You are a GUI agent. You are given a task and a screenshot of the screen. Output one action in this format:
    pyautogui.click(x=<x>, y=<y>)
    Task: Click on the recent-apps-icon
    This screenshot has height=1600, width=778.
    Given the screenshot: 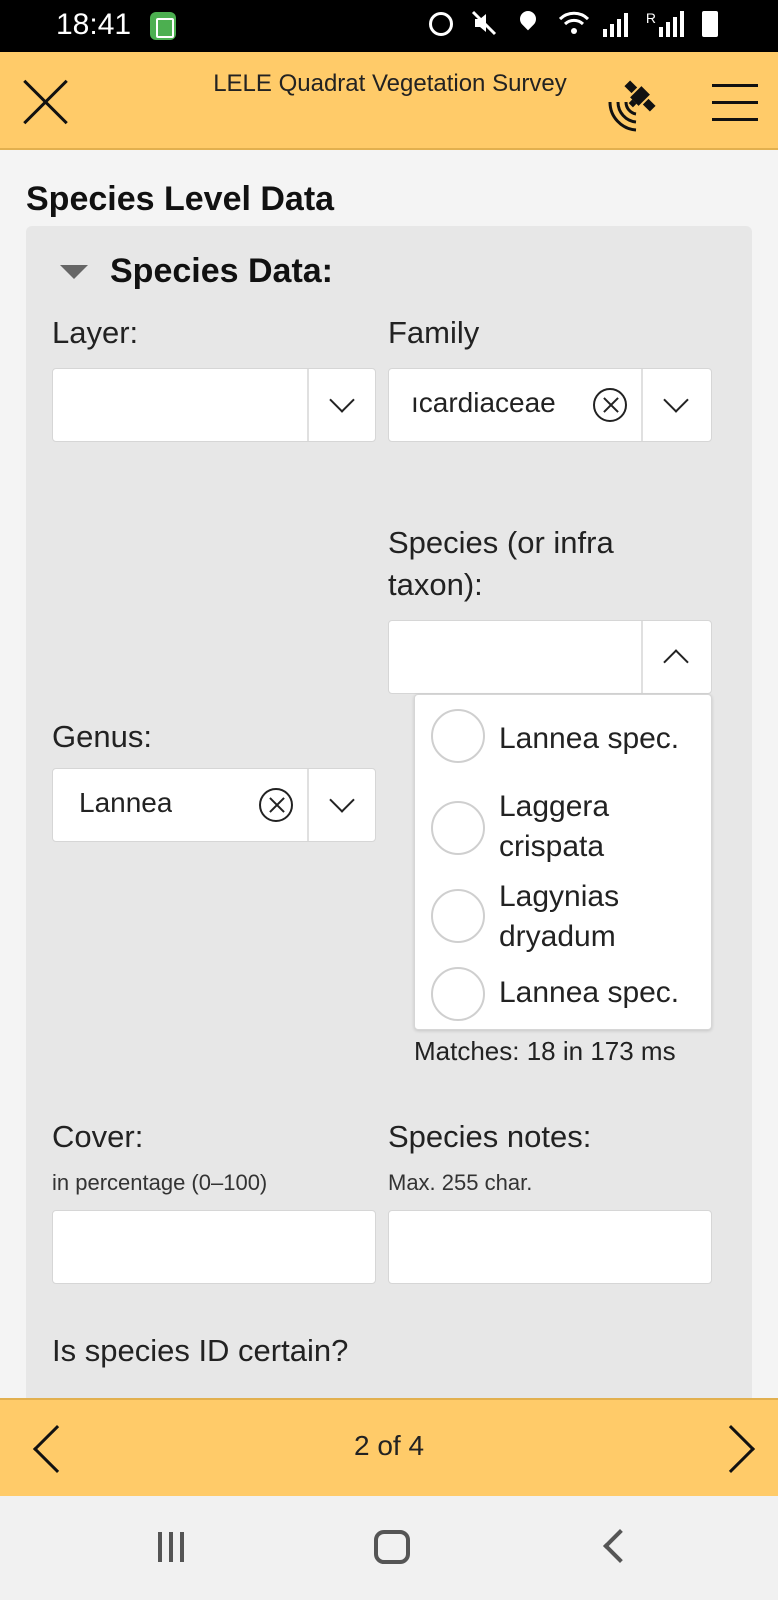 What is the action you would take?
    pyautogui.click(x=171, y=1547)
    